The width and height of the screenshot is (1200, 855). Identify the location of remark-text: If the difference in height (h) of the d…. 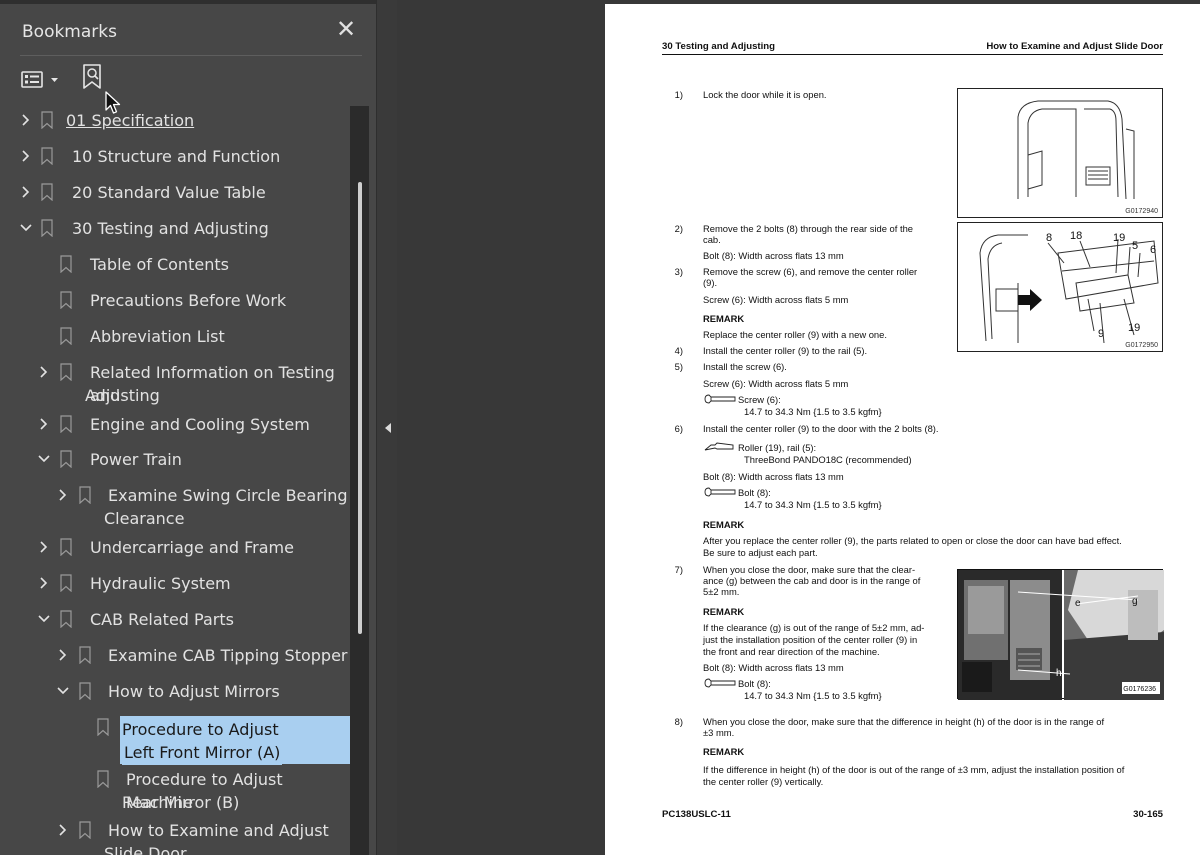
(914, 769).